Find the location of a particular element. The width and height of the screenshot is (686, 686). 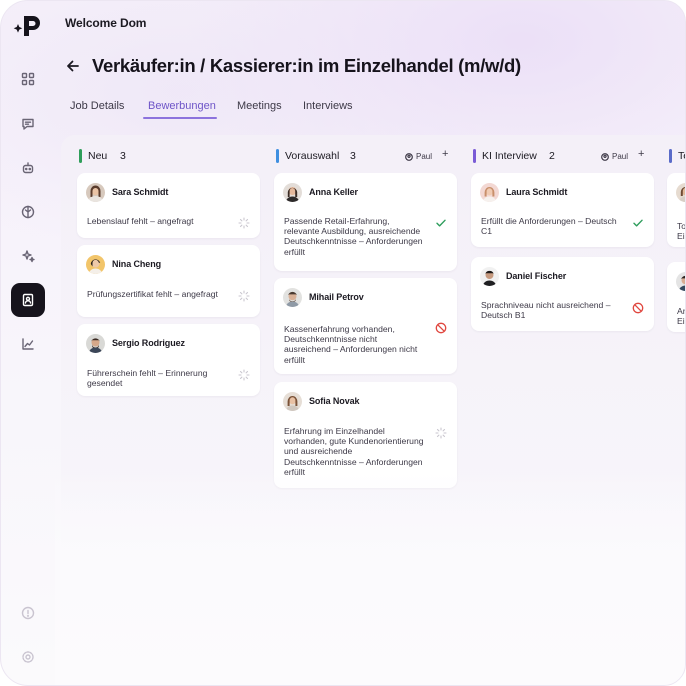

column-header: Vorauswahl 3 Paul + is located at coordinates (365, 155).